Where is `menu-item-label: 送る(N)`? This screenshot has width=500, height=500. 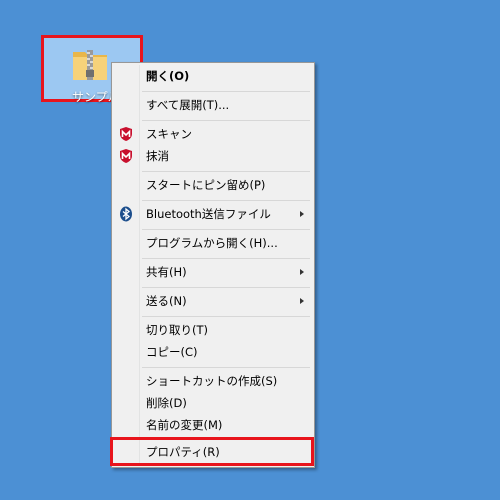
menu-item-label: 送る(N) is located at coordinates (166, 301).